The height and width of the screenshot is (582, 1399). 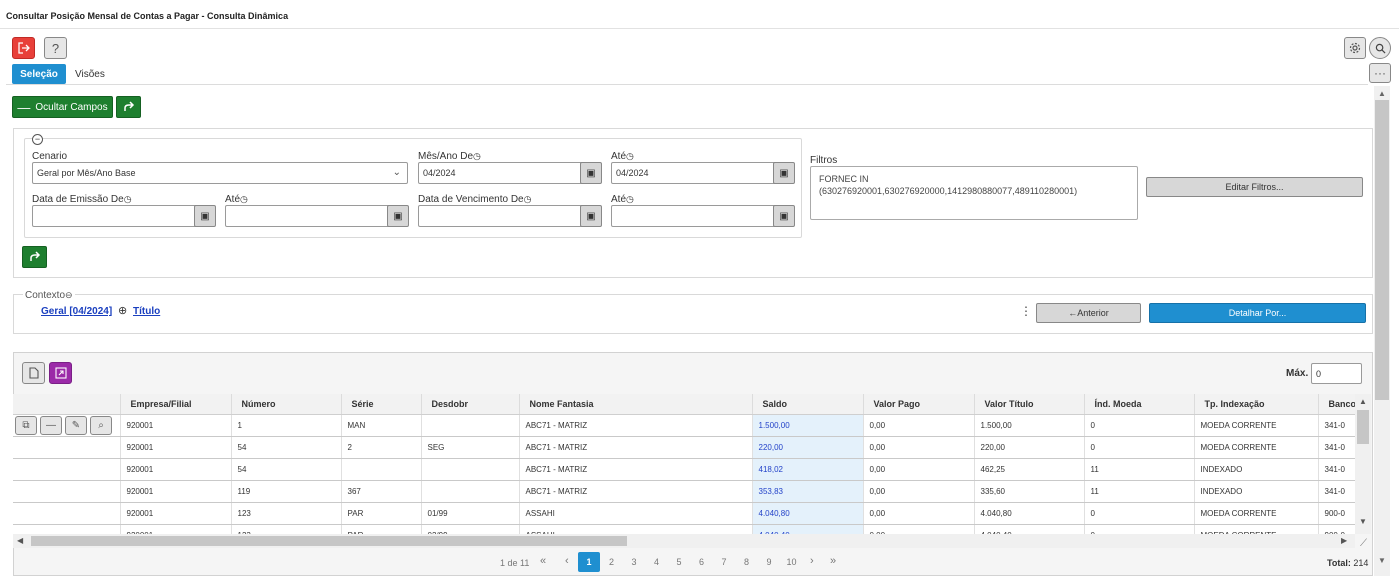 I want to click on table-cell: 119, so click(x=286, y=491).